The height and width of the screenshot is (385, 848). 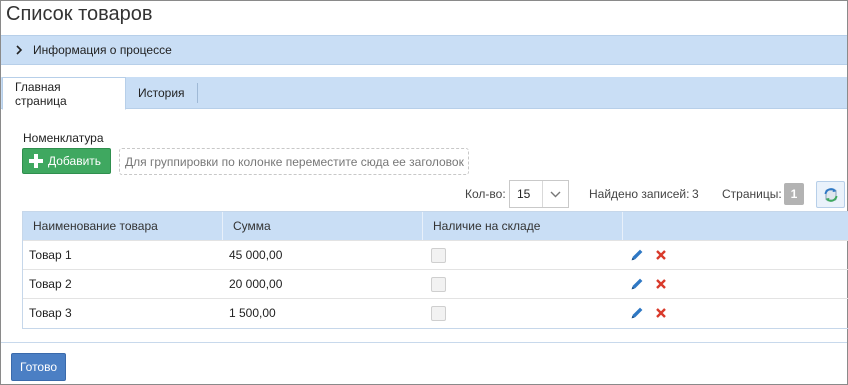 I want to click on table-row: Товар 2 20 000,00, so click(x=435, y=283).